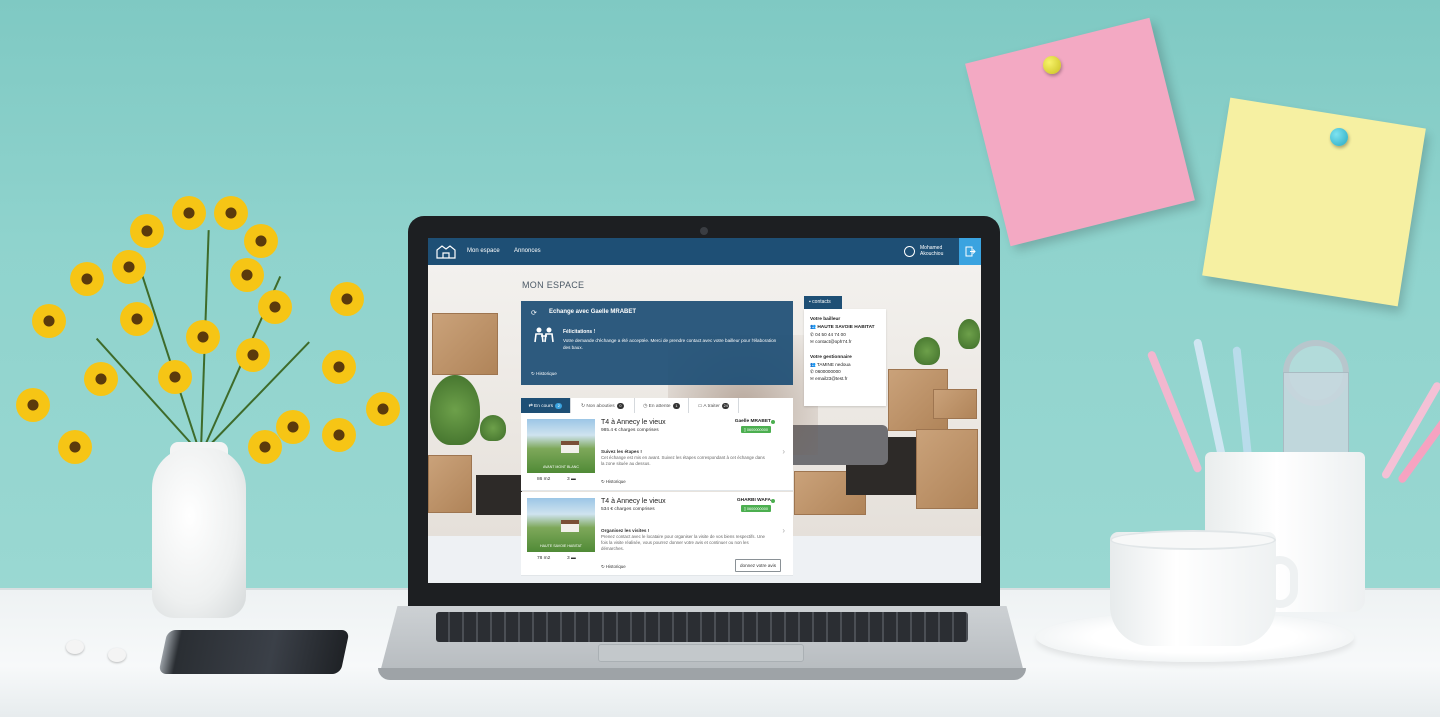 The height and width of the screenshot is (717, 1440). I want to click on top-navbar: Mon espace Annonces Mohamed Akouchiou, so click(704, 251).